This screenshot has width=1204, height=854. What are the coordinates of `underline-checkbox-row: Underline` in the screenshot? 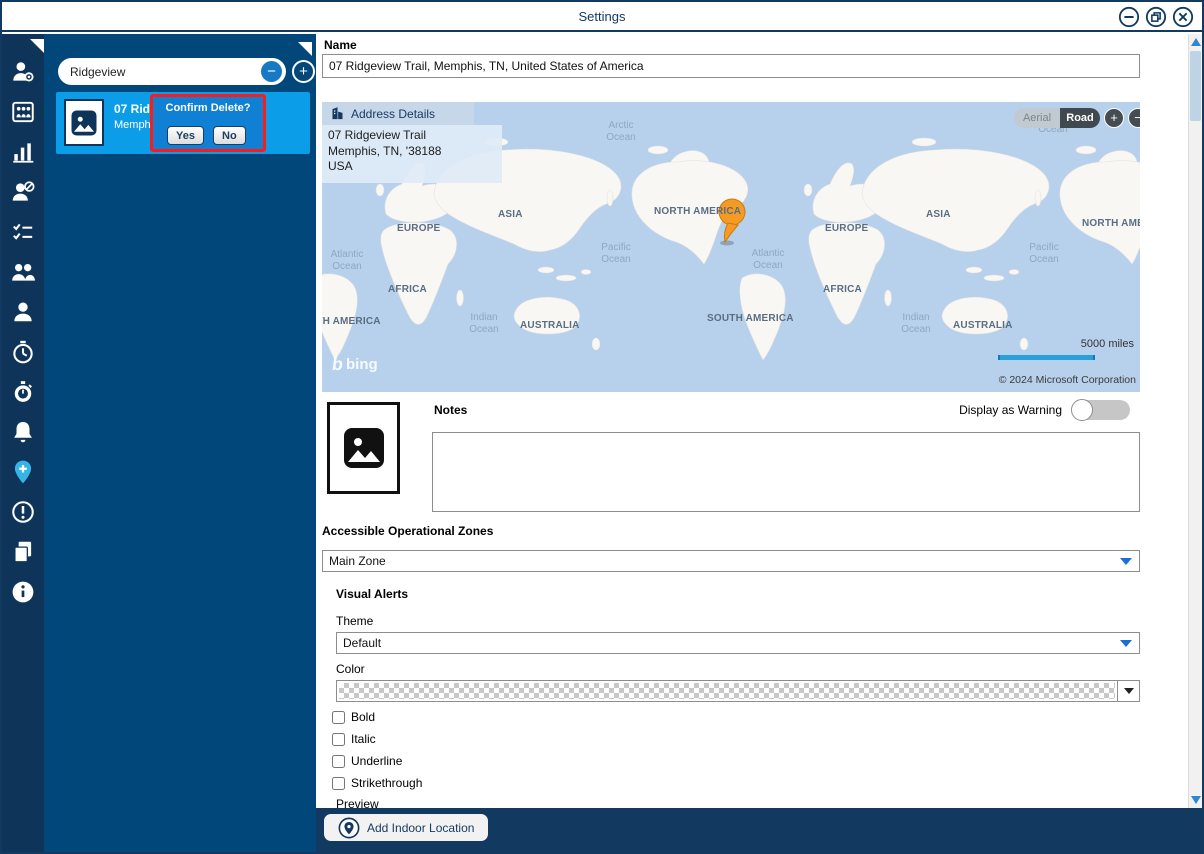 It's located at (367, 761).